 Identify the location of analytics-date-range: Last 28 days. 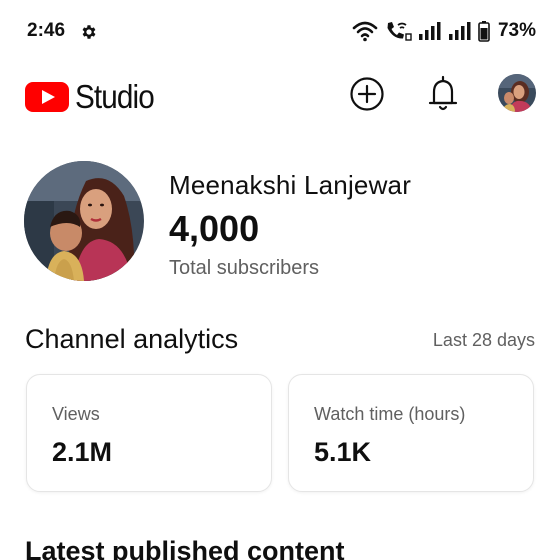
(483, 340).